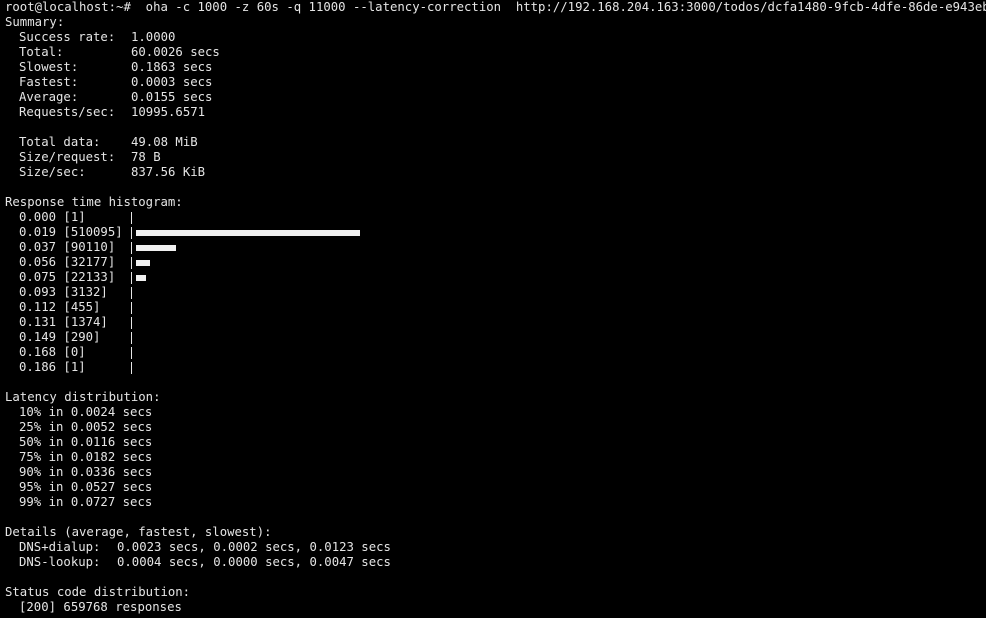 The image size is (986, 618). What do you see at coordinates (495, 337) in the screenshot?
I see `histogram-row: 0.149 [290]` at bounding box center [495, 337].